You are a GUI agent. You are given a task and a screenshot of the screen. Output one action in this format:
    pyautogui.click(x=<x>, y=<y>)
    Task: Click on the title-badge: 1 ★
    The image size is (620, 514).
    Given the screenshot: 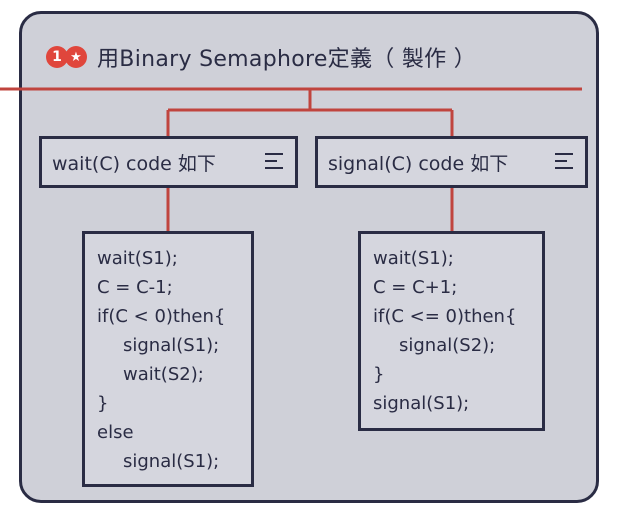 What is the action you would take?
    pyautogui.click(x=66, y=57)
    